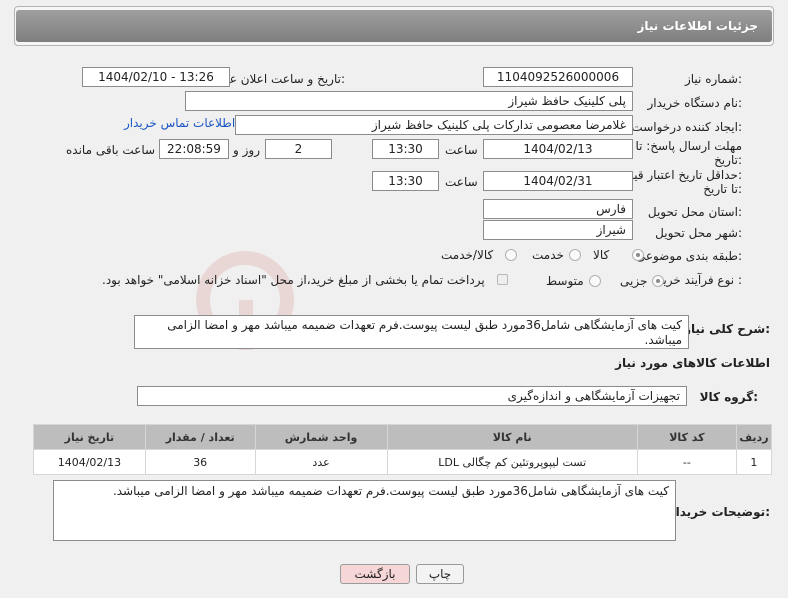  What do you see at coordinates (89, 437) in the screenshot?
I see `col-date: تاریخ نیاز` at bounding box center [89, 437].